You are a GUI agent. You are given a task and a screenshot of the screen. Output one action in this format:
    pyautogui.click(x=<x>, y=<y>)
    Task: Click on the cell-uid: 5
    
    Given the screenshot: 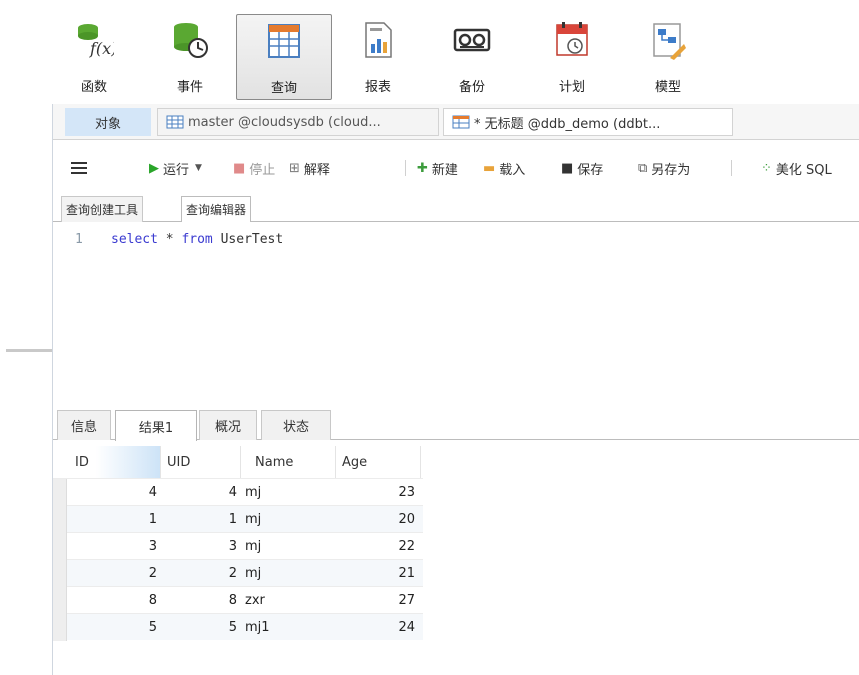 What is the action you would take?
    pyautogui.click(x=201, y=627)
    